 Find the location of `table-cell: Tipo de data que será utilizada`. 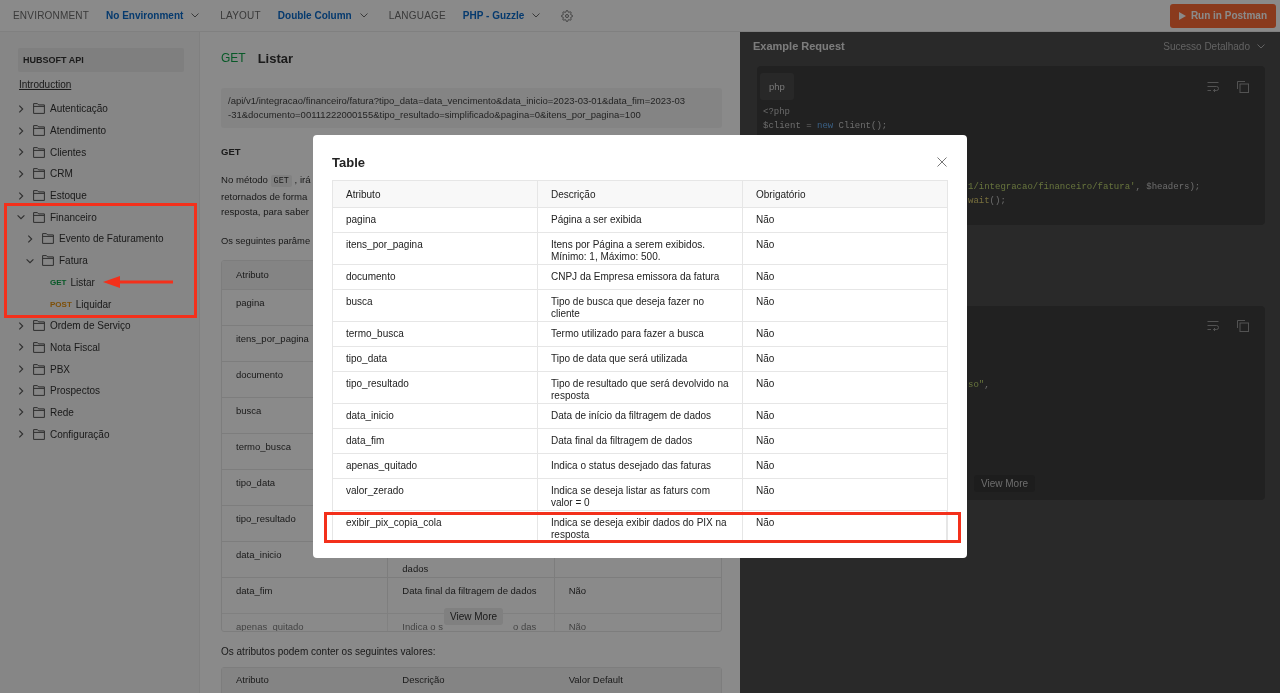

table-cell: Tipo de data que será utilizada is located at coordinates (640, 359).